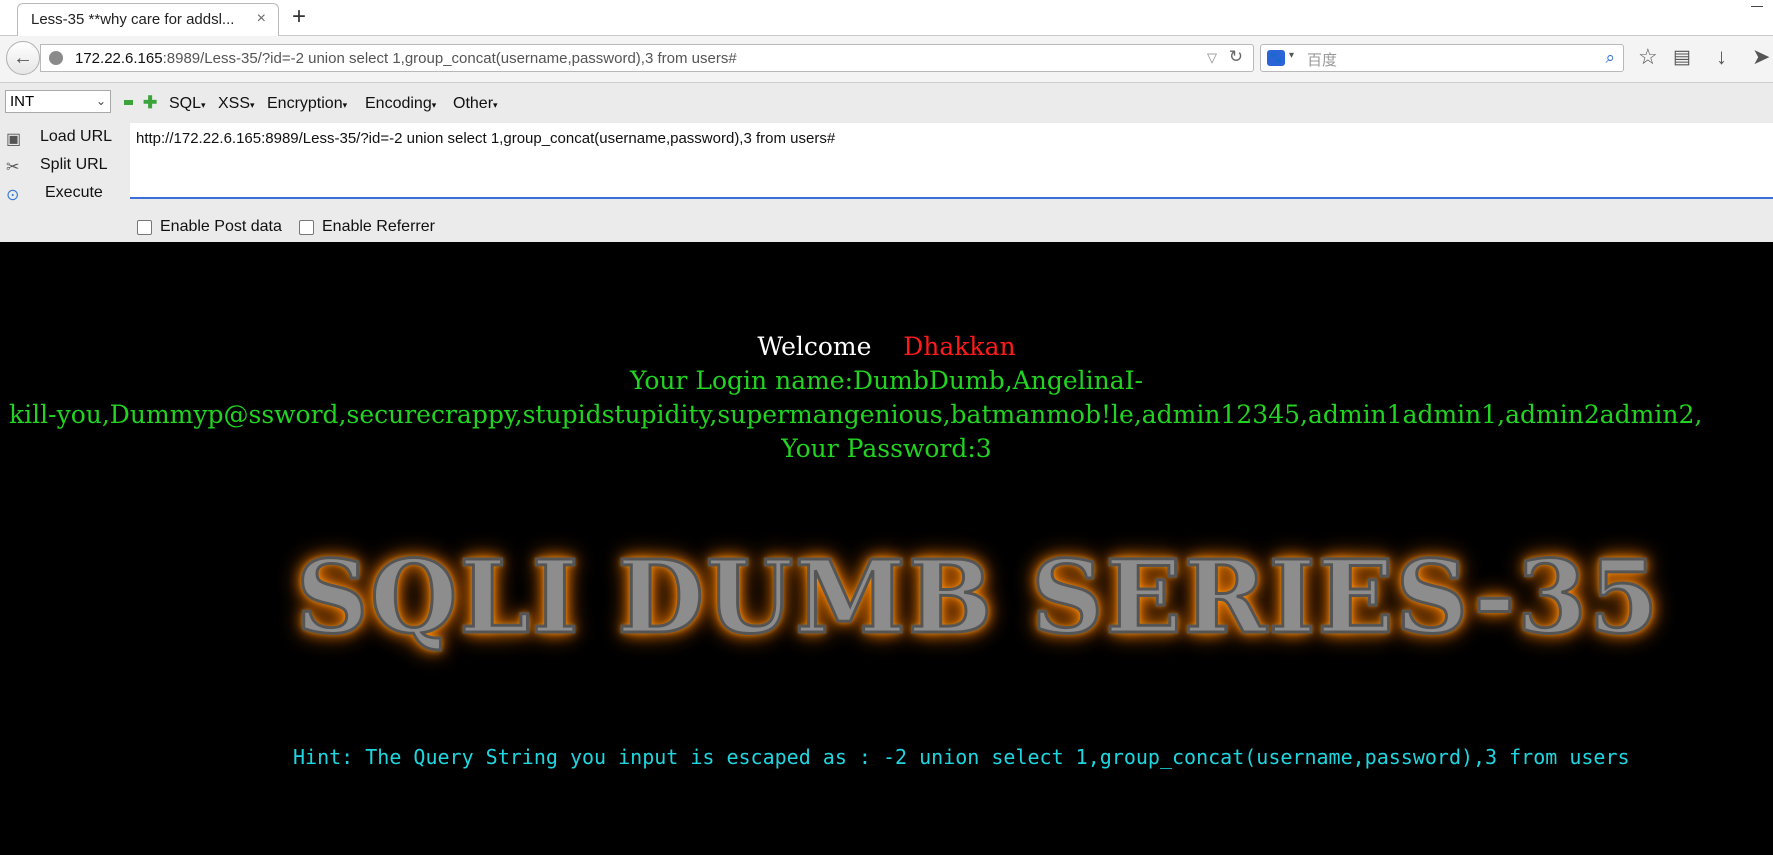  I want to click on welcome-label: Welcome, so click(814, 346).